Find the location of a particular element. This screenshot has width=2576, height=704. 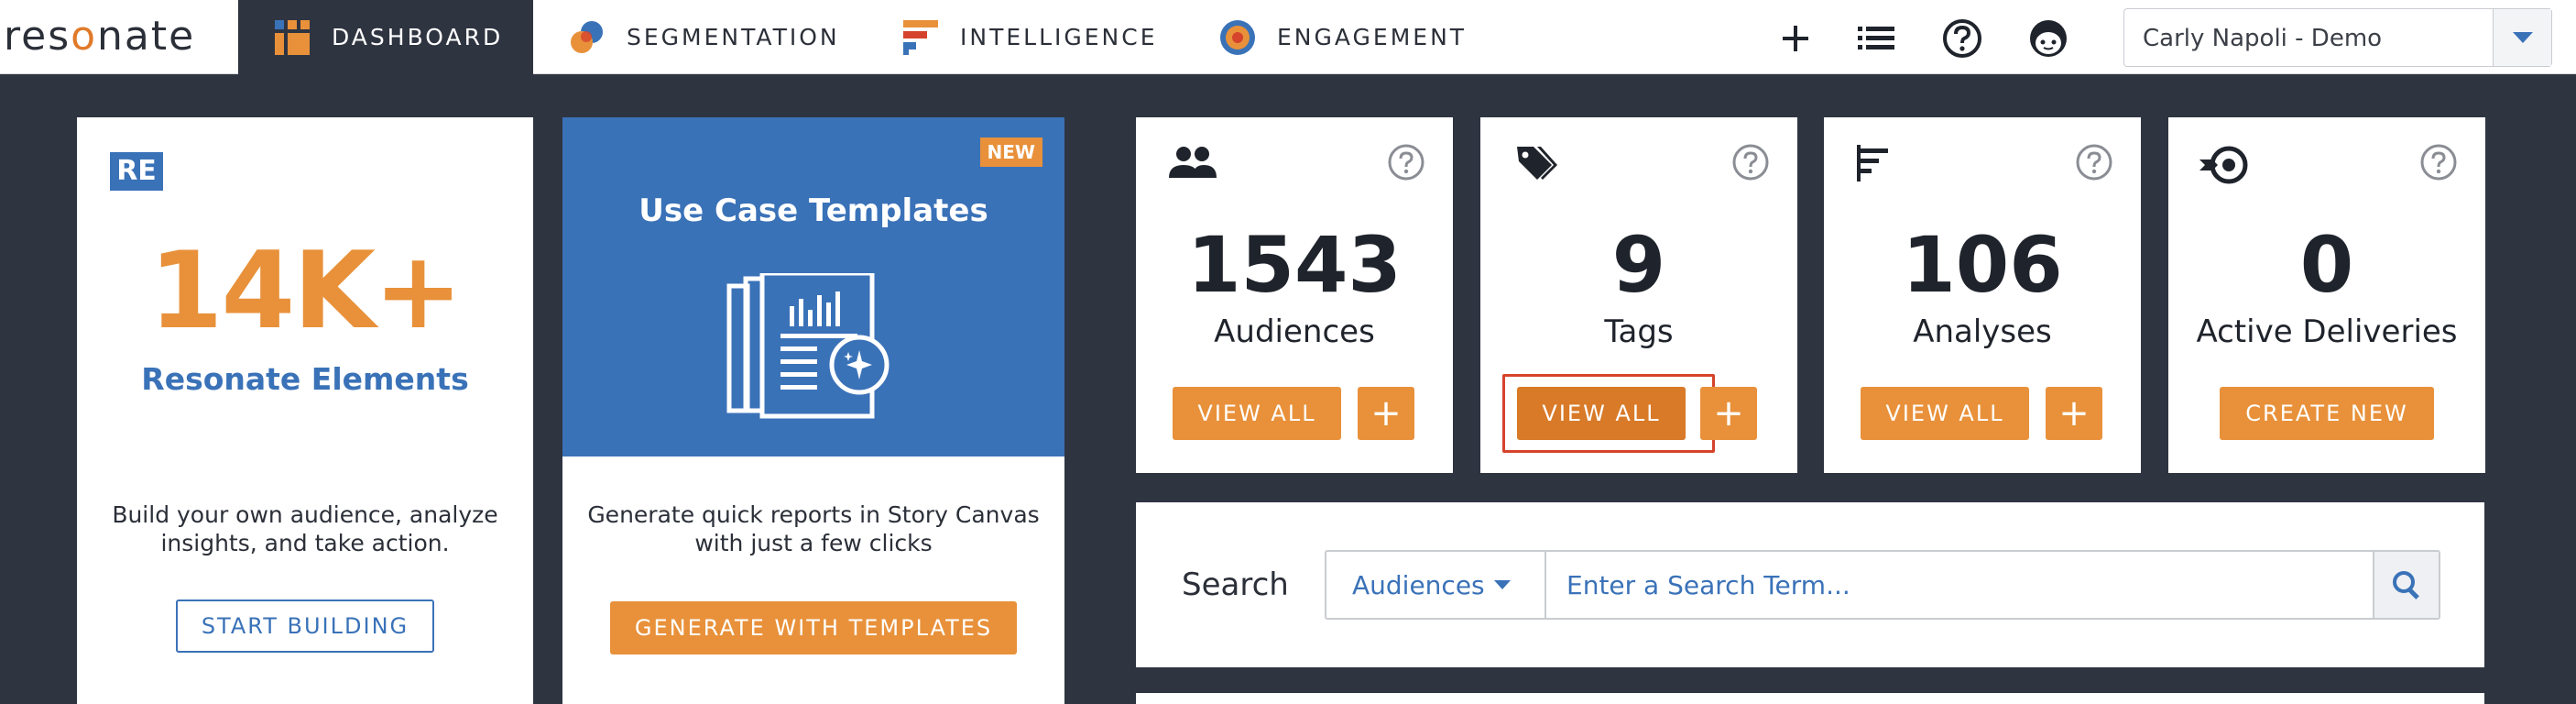

tab-dashboard-label: DASHBOARD is located at coordinates (418, 37).